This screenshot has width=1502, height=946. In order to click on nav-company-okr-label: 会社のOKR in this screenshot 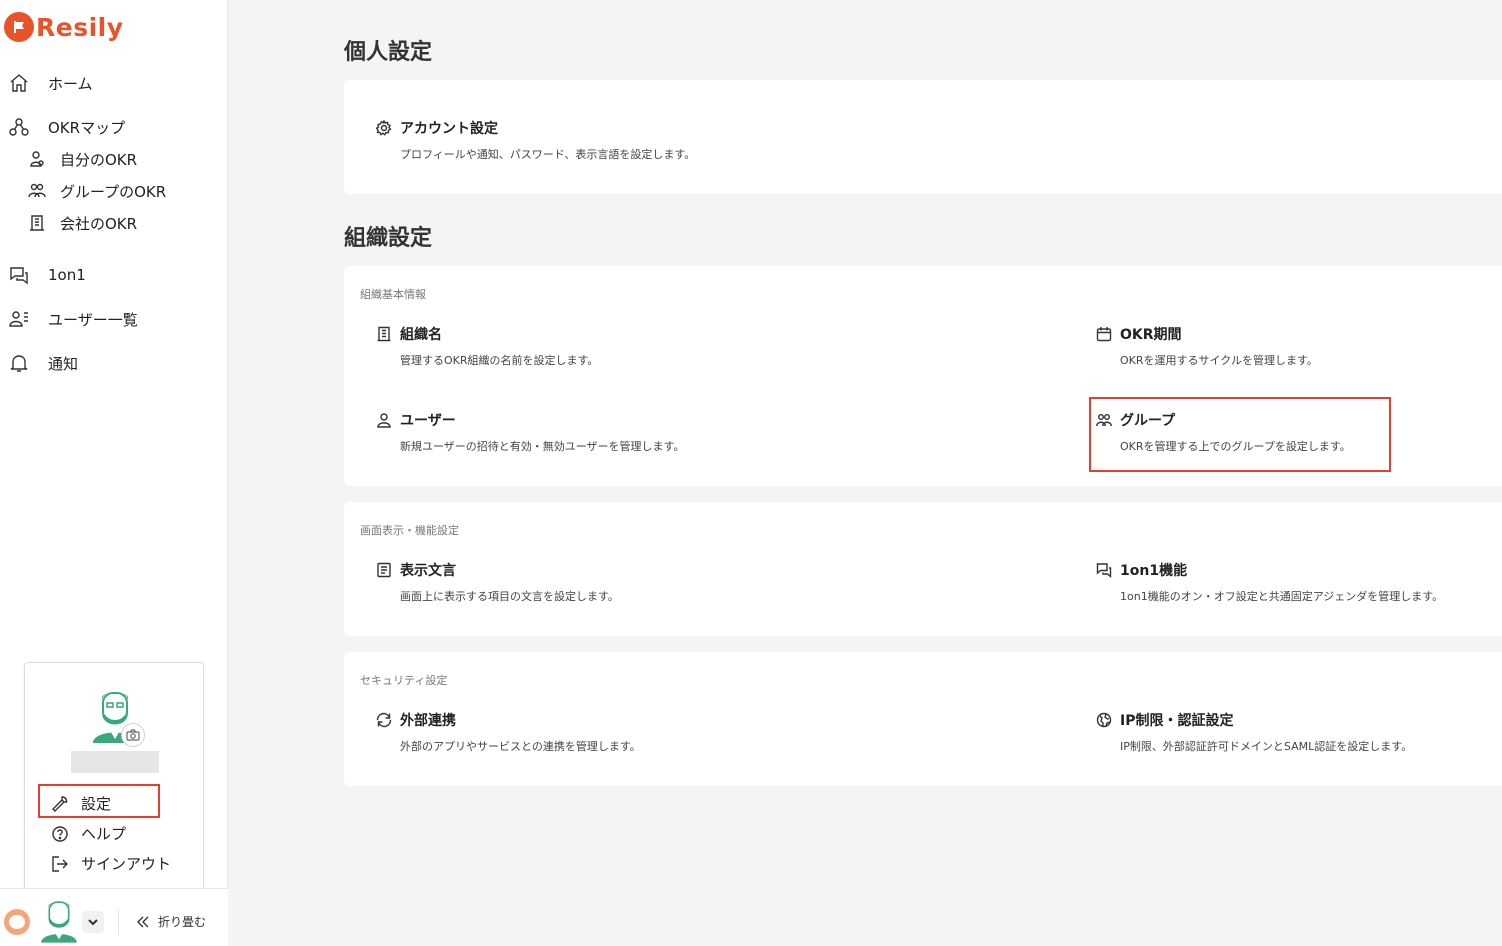, I will do `click(99, 223)`.